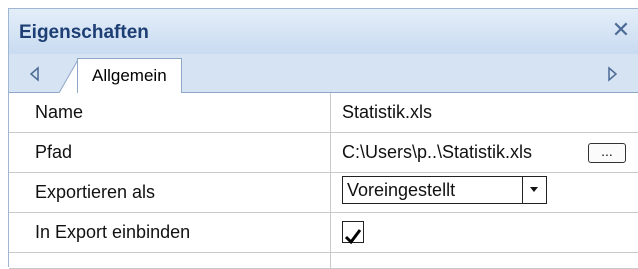  What do you see at coordinates (170, 192) in the screenshot?
I see `property-export-as-label: Exportieren als` at bounding box center [170, 192].